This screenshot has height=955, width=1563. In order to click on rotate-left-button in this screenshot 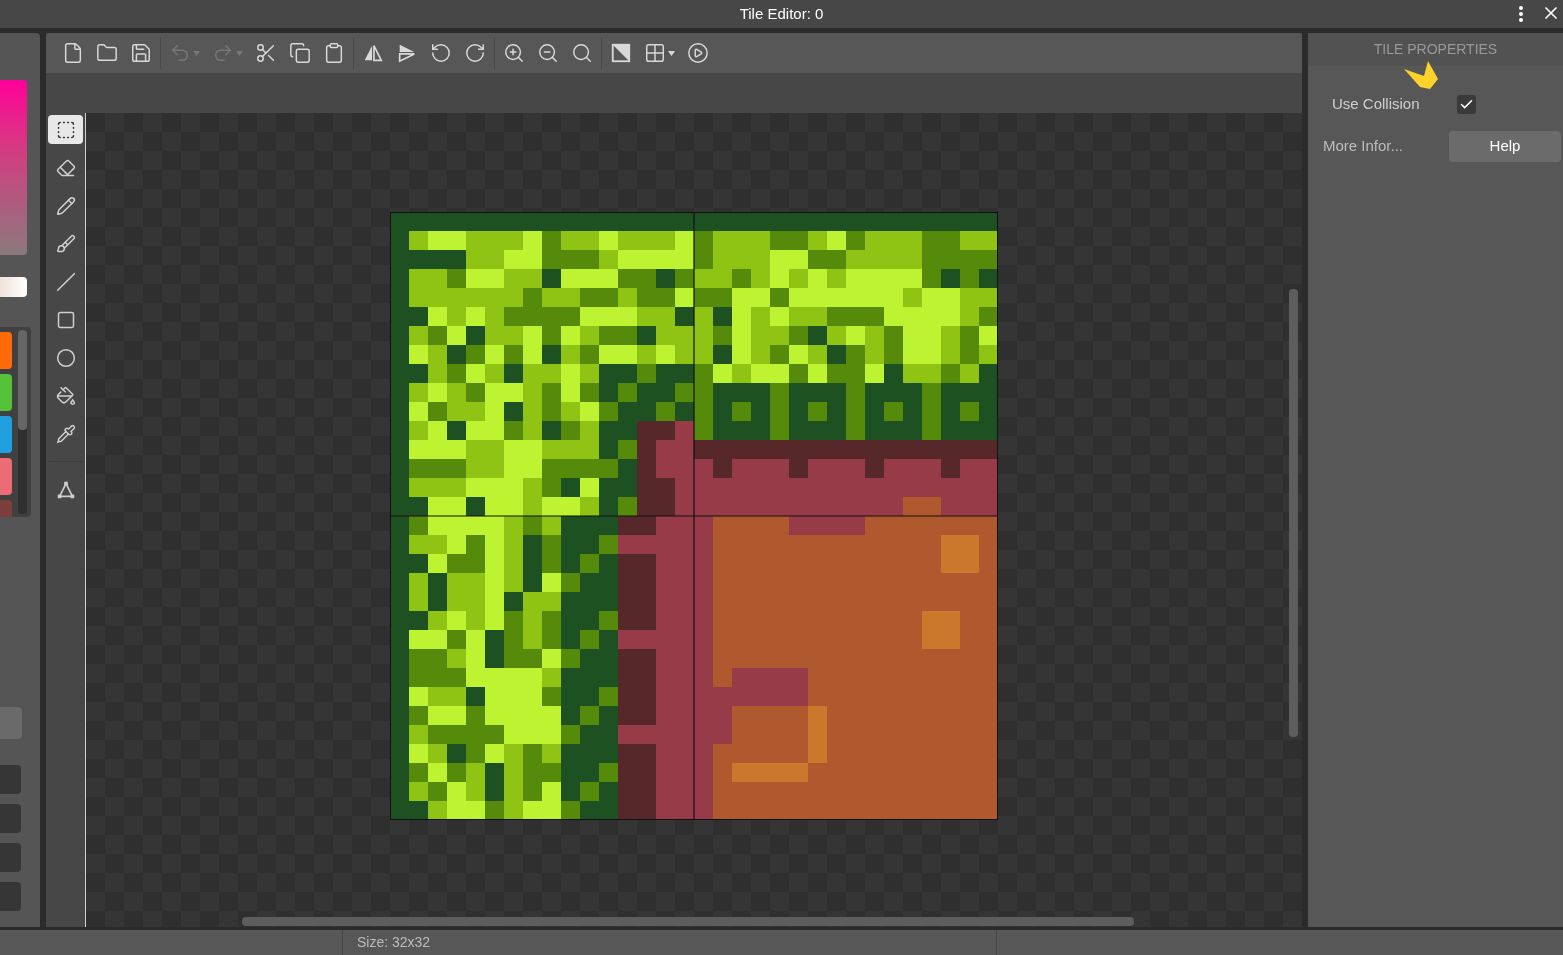, I will do `click(441, 53)`.